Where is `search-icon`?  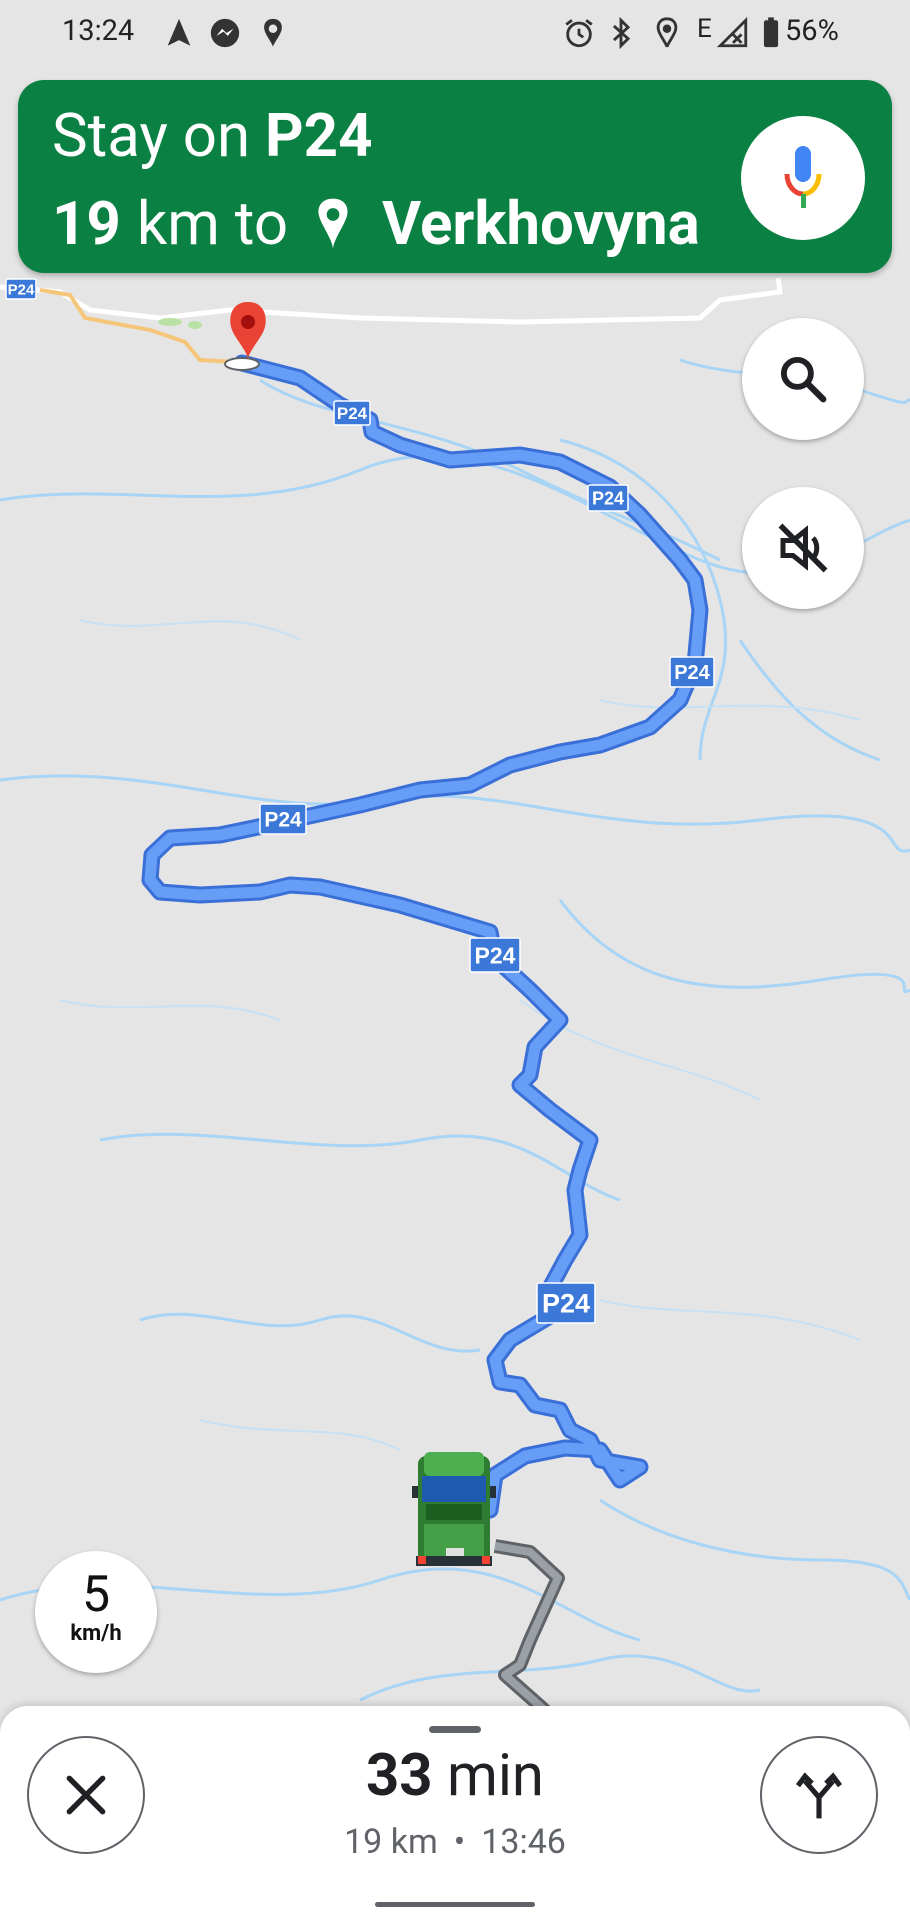
search-icon is located at coordinates (803, 379).